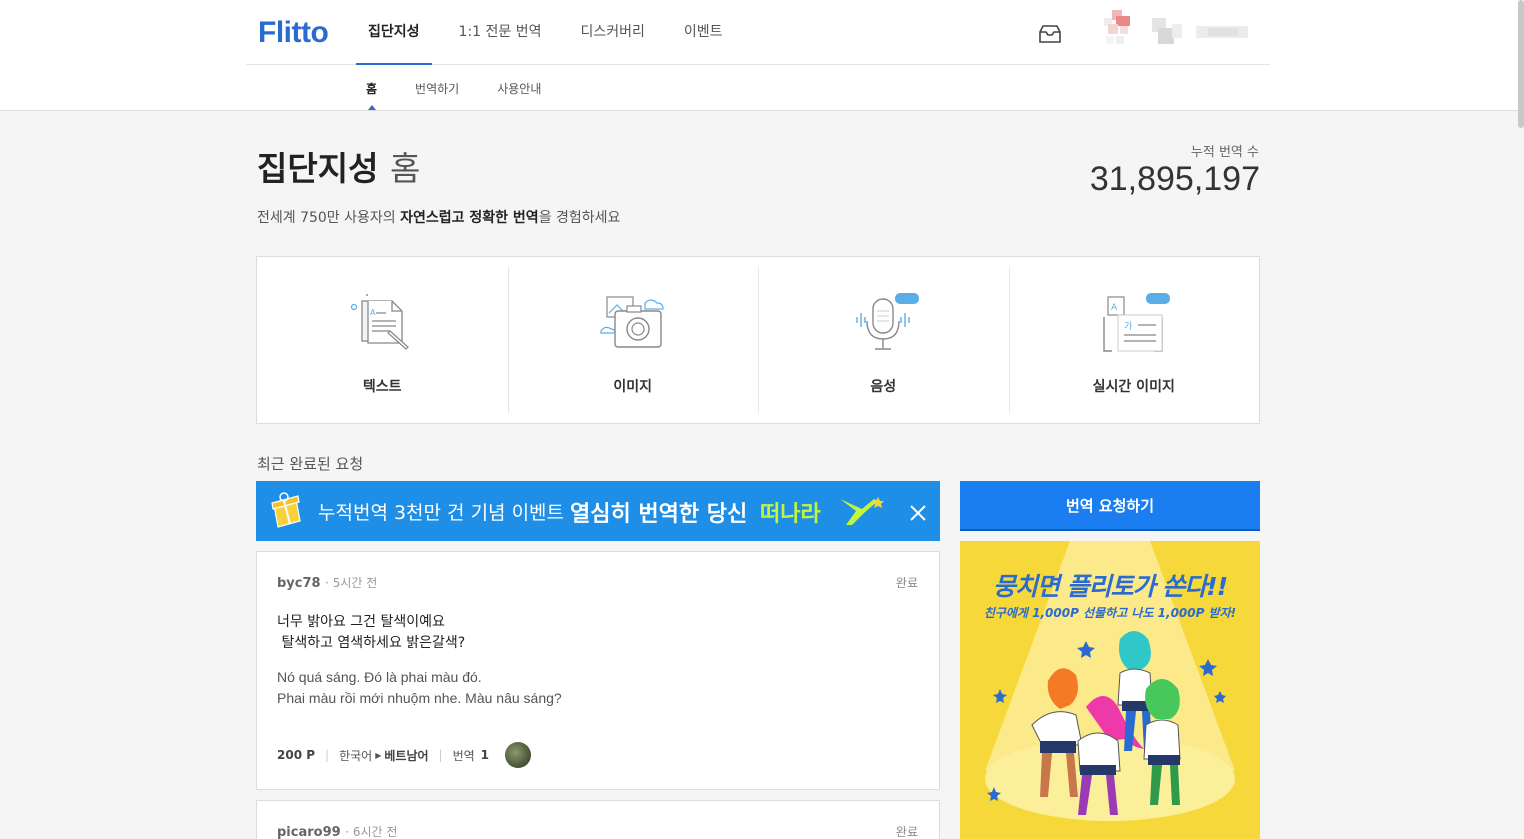 This screenshot has height=839, width=1524. What do you see at coordinates (1202, 31) in the screenshot?
I see `user-menu` at bounding box center [1202, 31].